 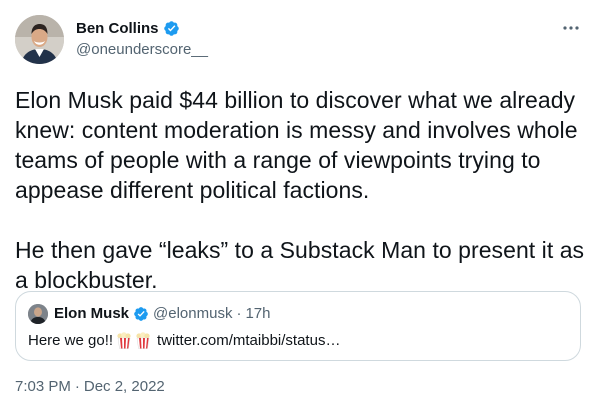 I want to click on tweet-time: 7:03 PM, so click(x=43, y=386).